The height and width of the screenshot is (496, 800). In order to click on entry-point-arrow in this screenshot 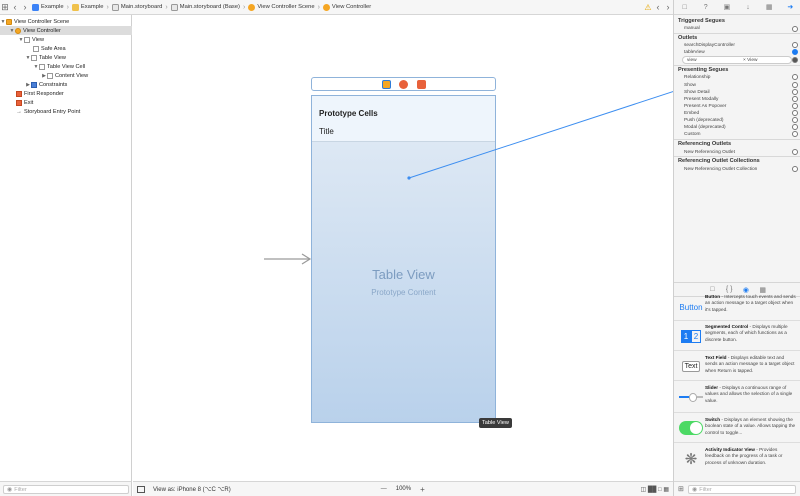, I will do `click(288, 259)`.